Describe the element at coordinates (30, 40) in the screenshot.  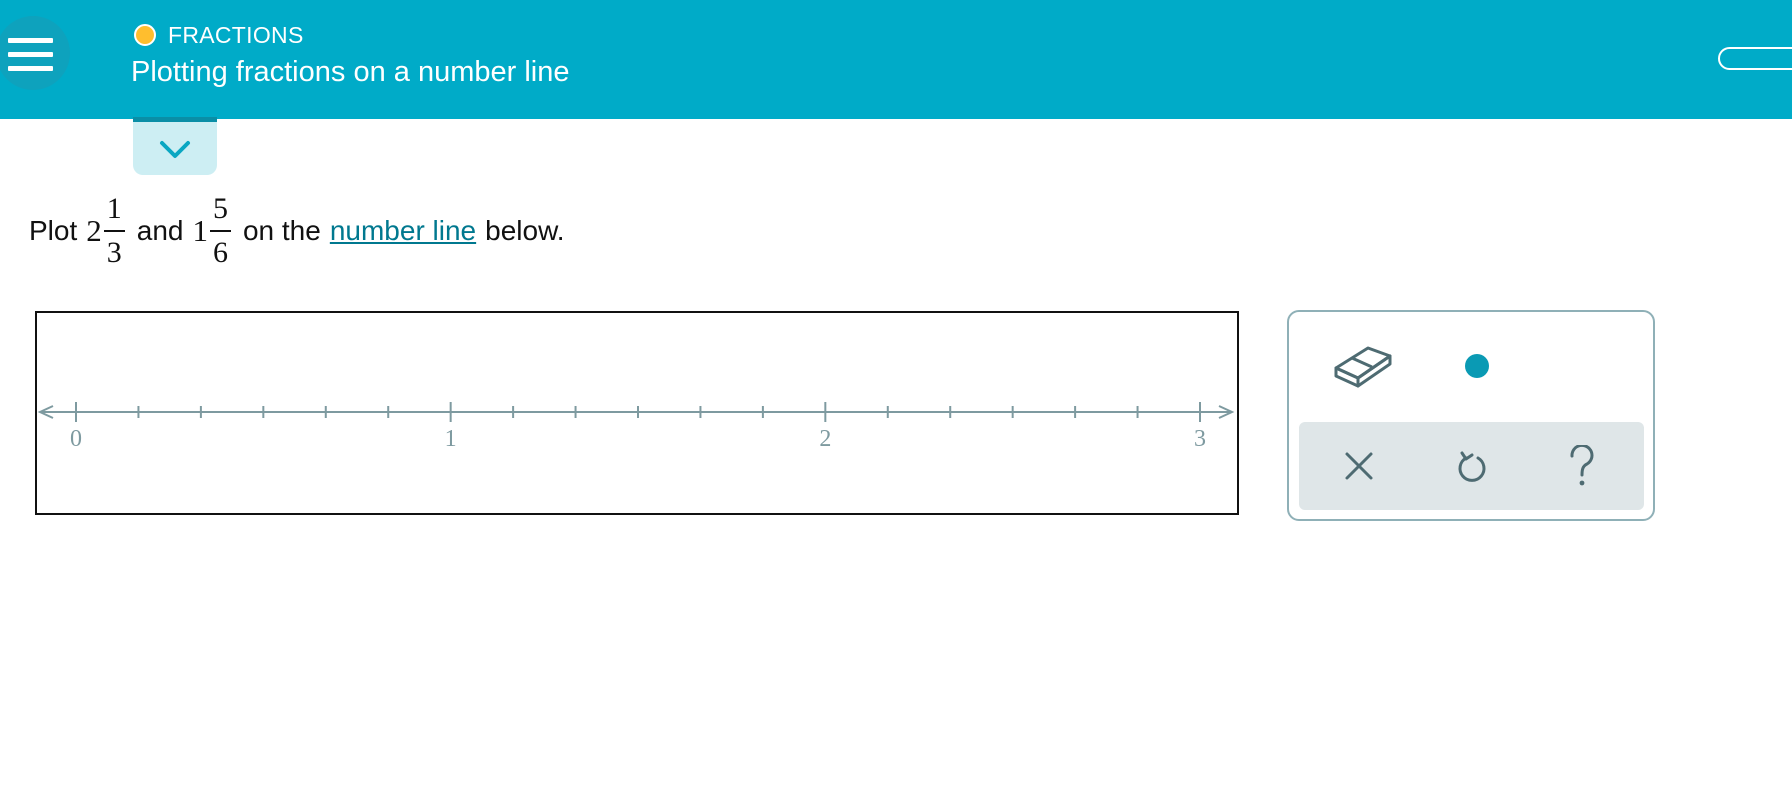
I see `hamburger-icon` at that location.